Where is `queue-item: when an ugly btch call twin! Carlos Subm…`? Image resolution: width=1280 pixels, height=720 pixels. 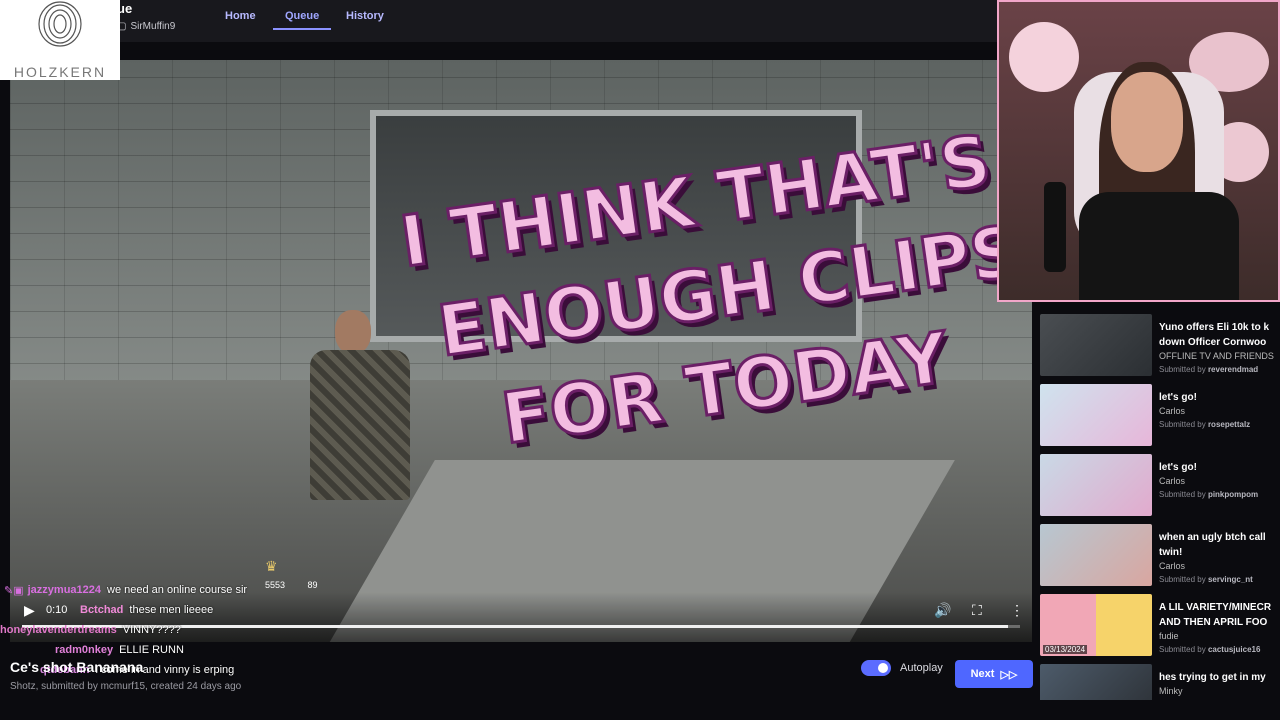 queue-item: when an ugly btch call twin! Carlos Subm… is located at coordinates (1160, 555).